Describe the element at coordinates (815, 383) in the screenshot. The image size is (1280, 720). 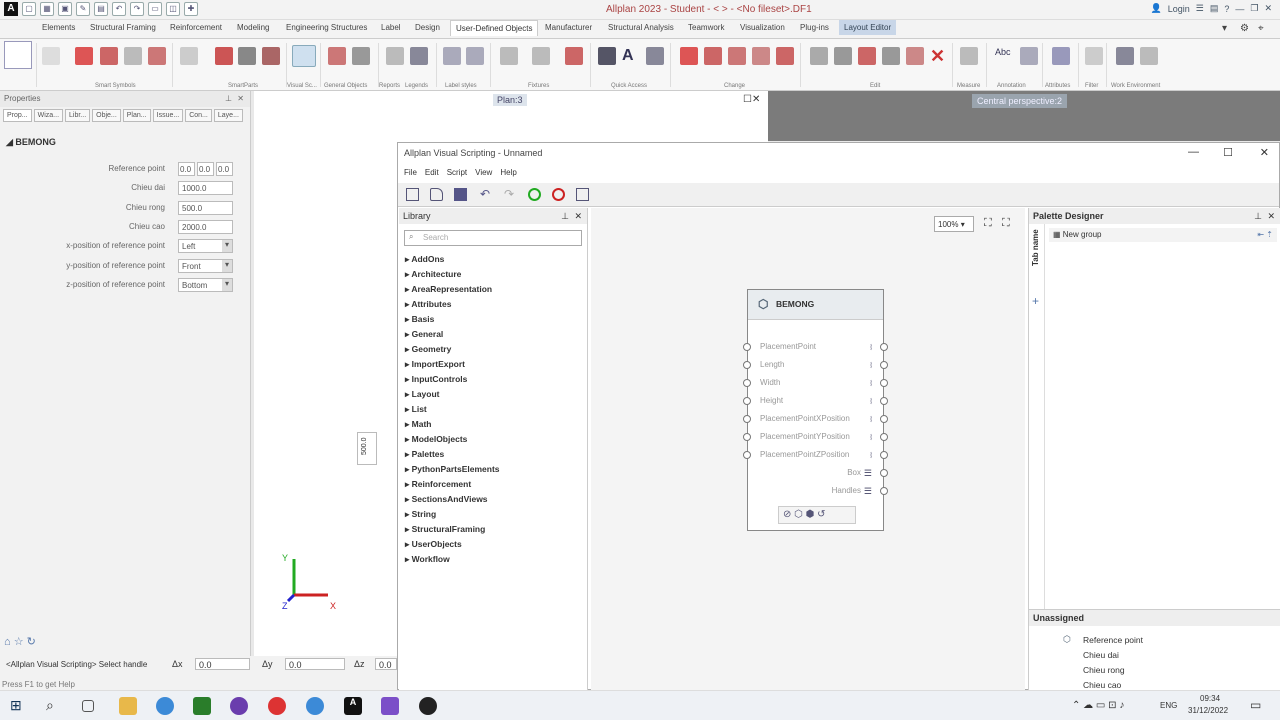
I see `input-port: Width ⧙` at that location.